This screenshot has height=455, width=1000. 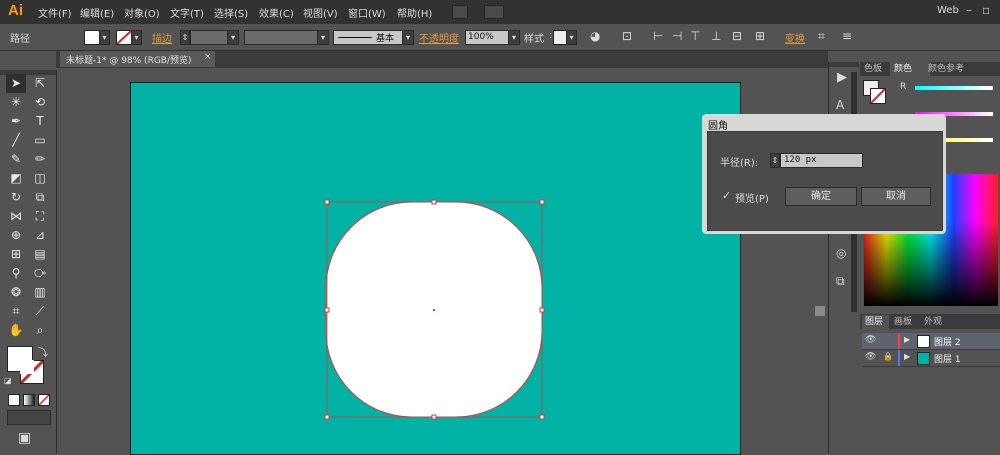 I want to click on color-panel-stroke-box, so click(x=878, y=96).